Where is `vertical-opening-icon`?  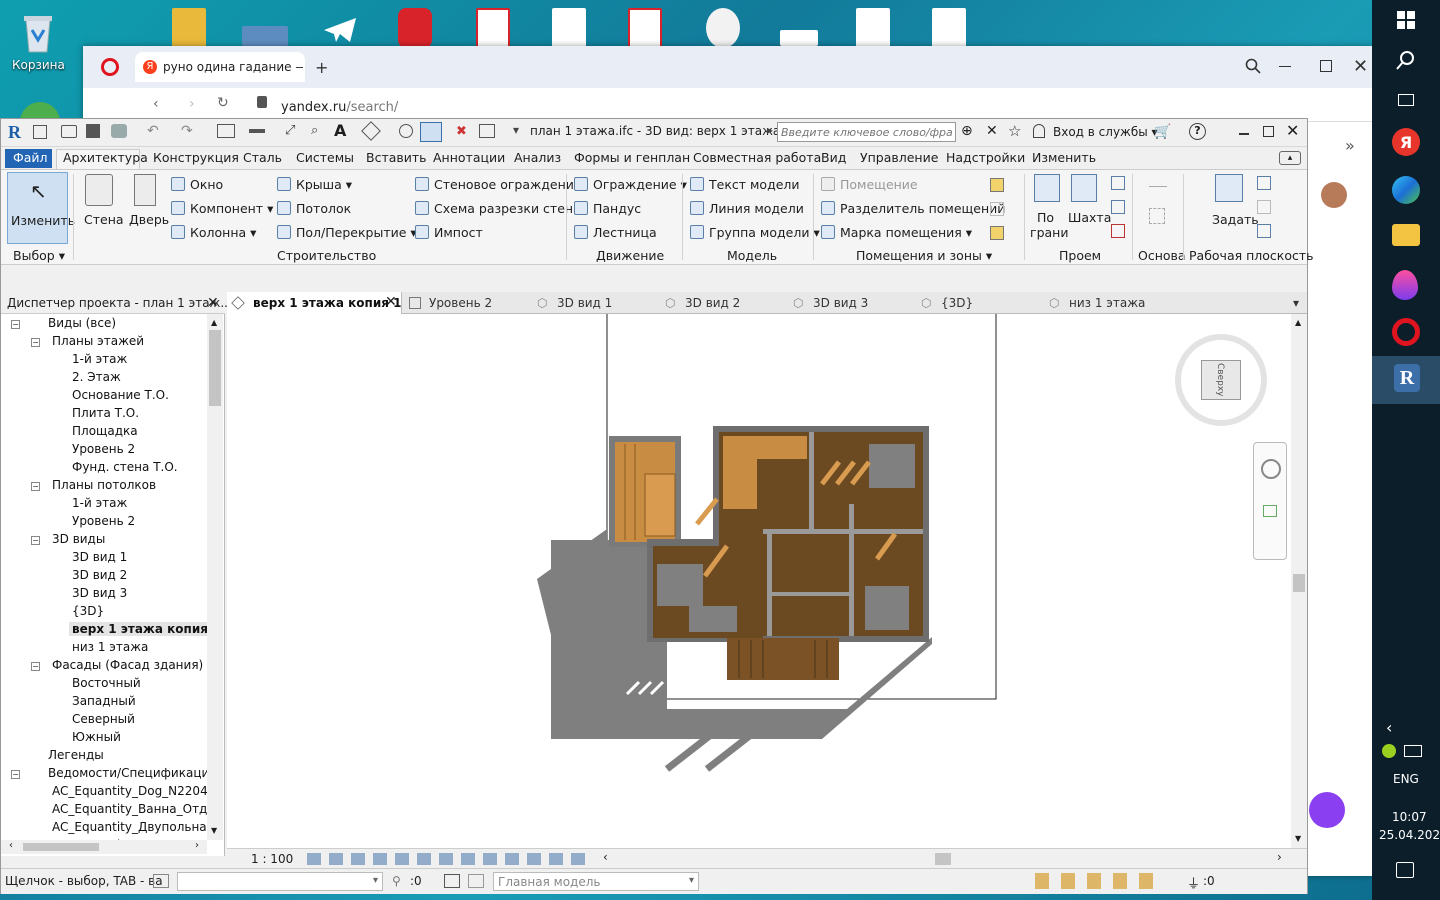
vertical-opening-icon is located at coordinates (1118, 207).